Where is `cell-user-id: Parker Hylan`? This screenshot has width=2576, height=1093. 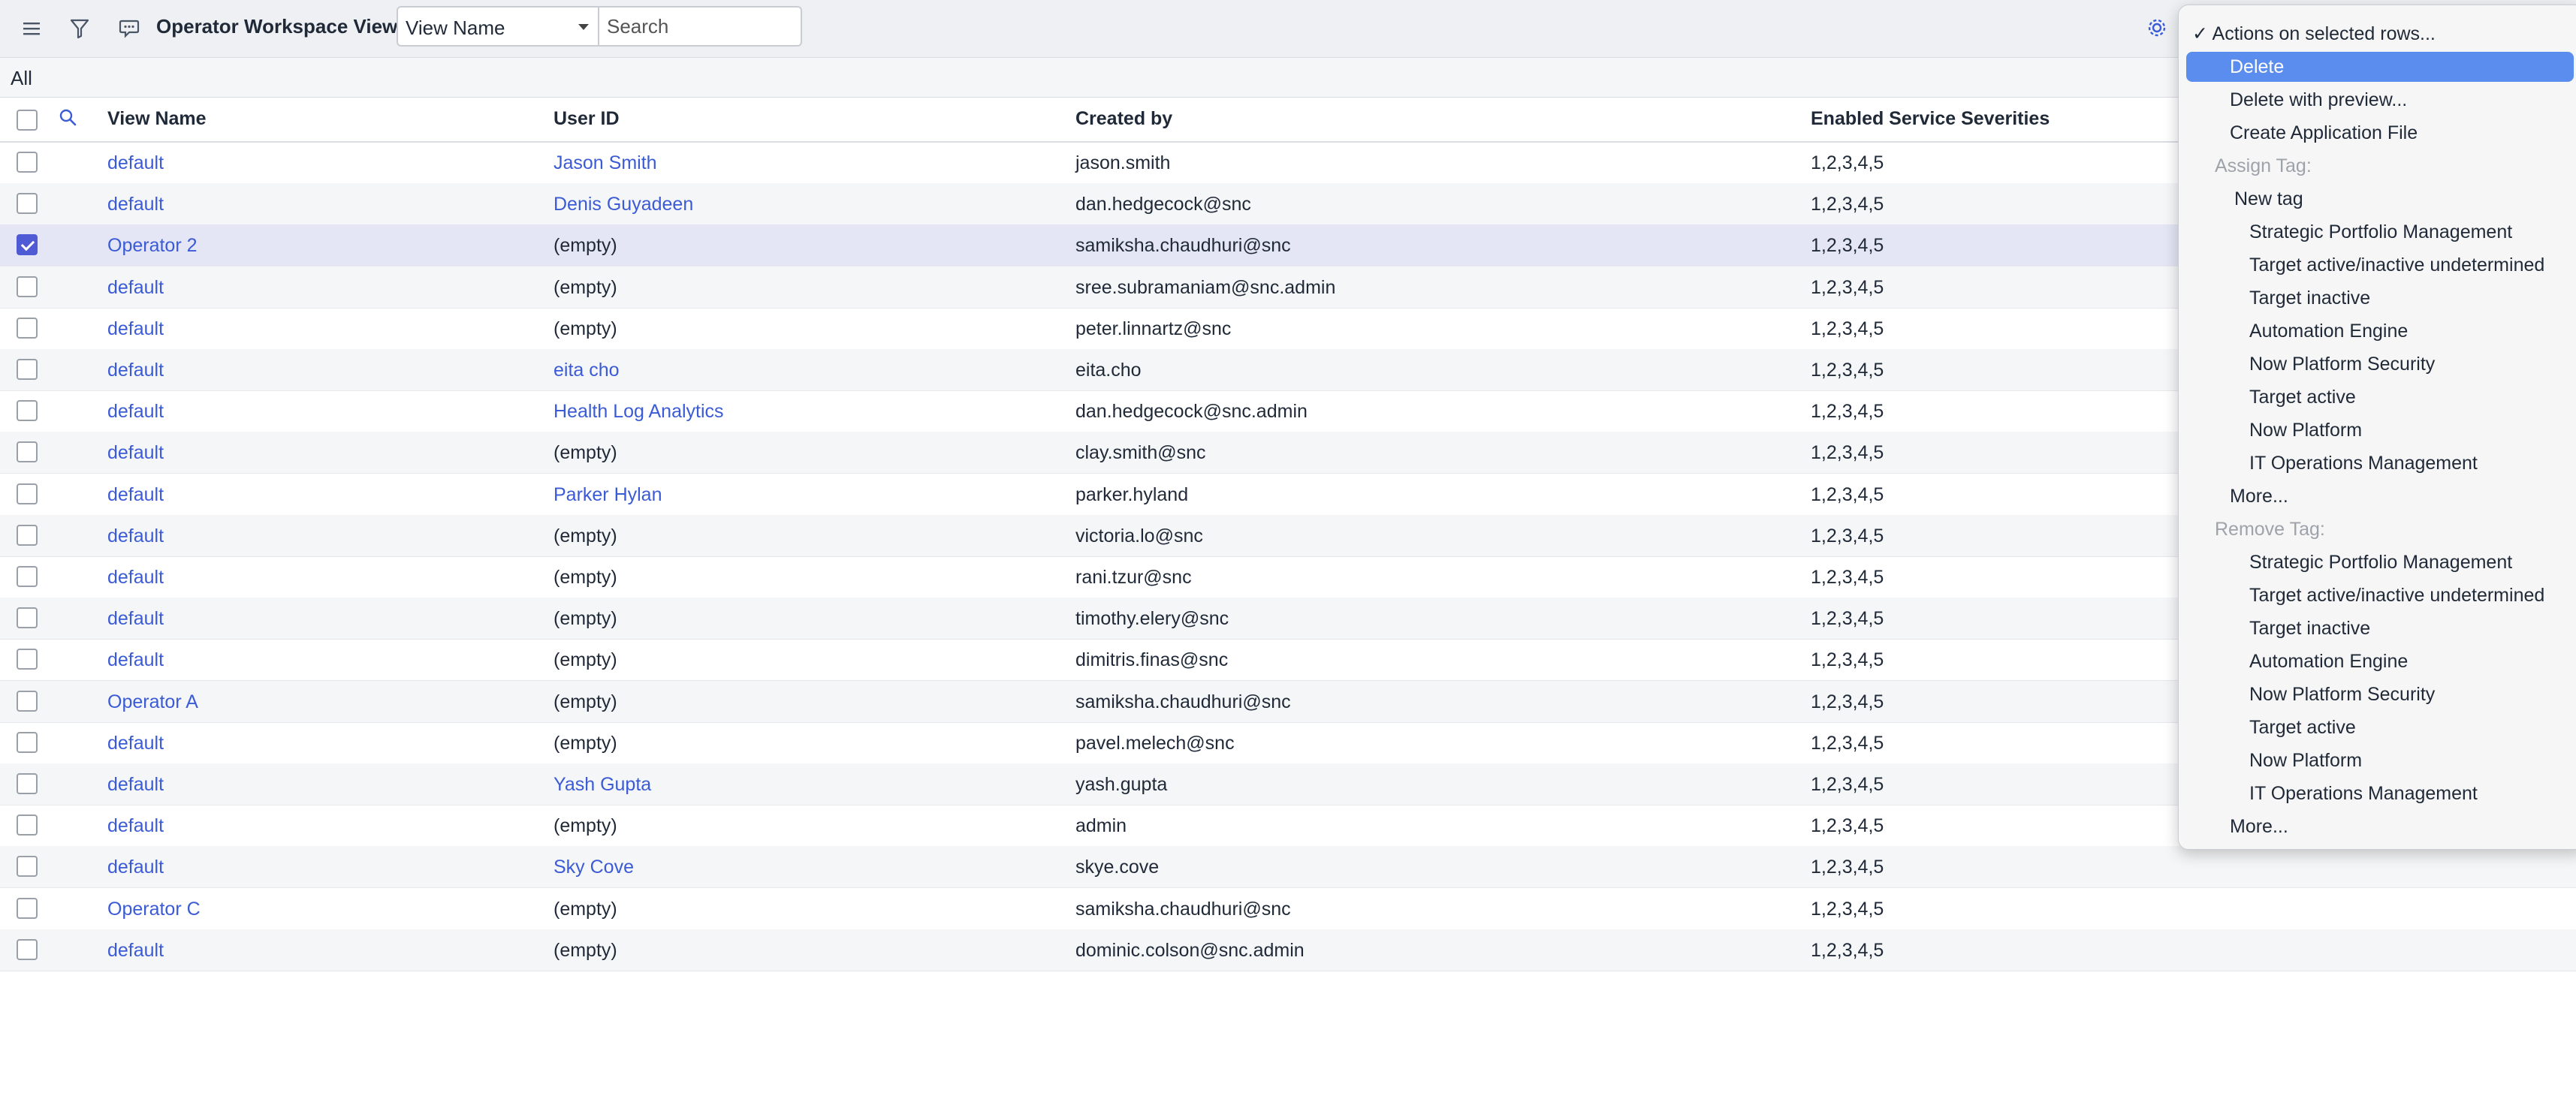 cell-user-id: Parker Hylan is located at coordinates (608, 495).